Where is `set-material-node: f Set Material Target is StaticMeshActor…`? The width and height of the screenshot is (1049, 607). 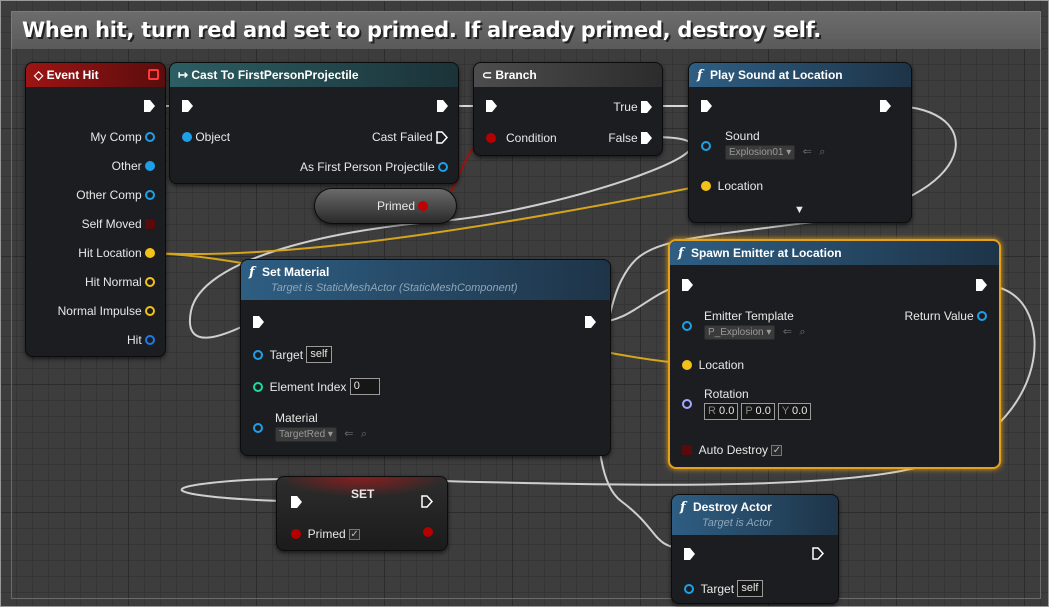 set-material-node: f Set Material Target is StaticMeshActor… is located at coordinates (425, 357).